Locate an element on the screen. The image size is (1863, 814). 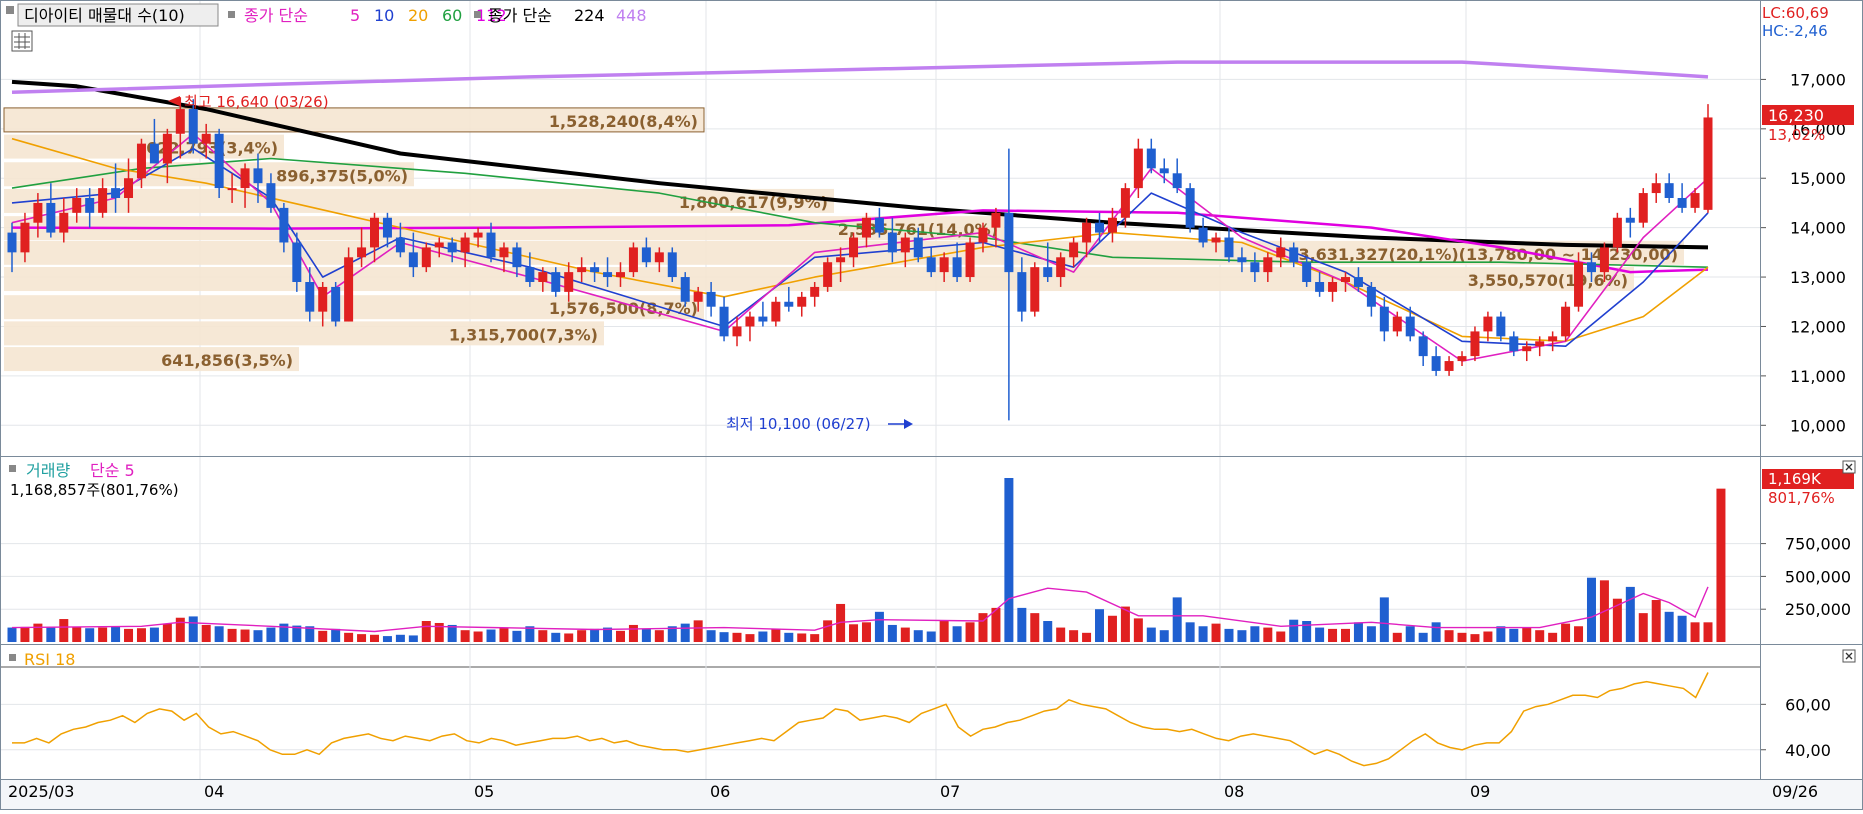
price-tick-label: 17,000 is located at coordinates (1818, 79).